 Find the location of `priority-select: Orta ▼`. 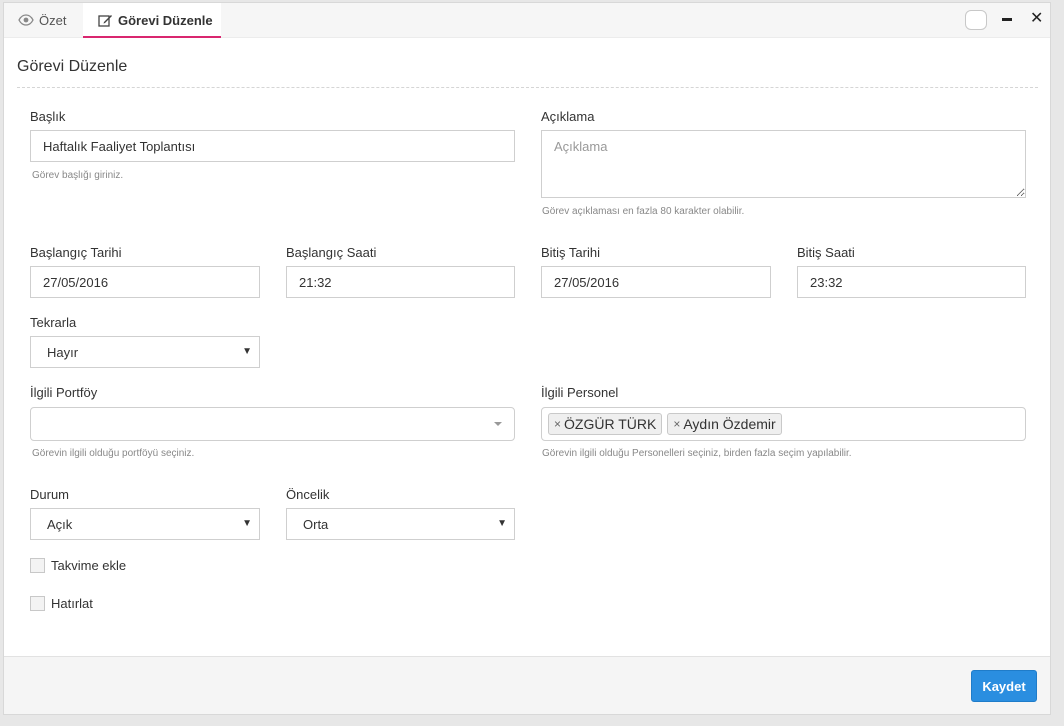

priority-select: Orta ▼ is located at coordinates (400, 524).